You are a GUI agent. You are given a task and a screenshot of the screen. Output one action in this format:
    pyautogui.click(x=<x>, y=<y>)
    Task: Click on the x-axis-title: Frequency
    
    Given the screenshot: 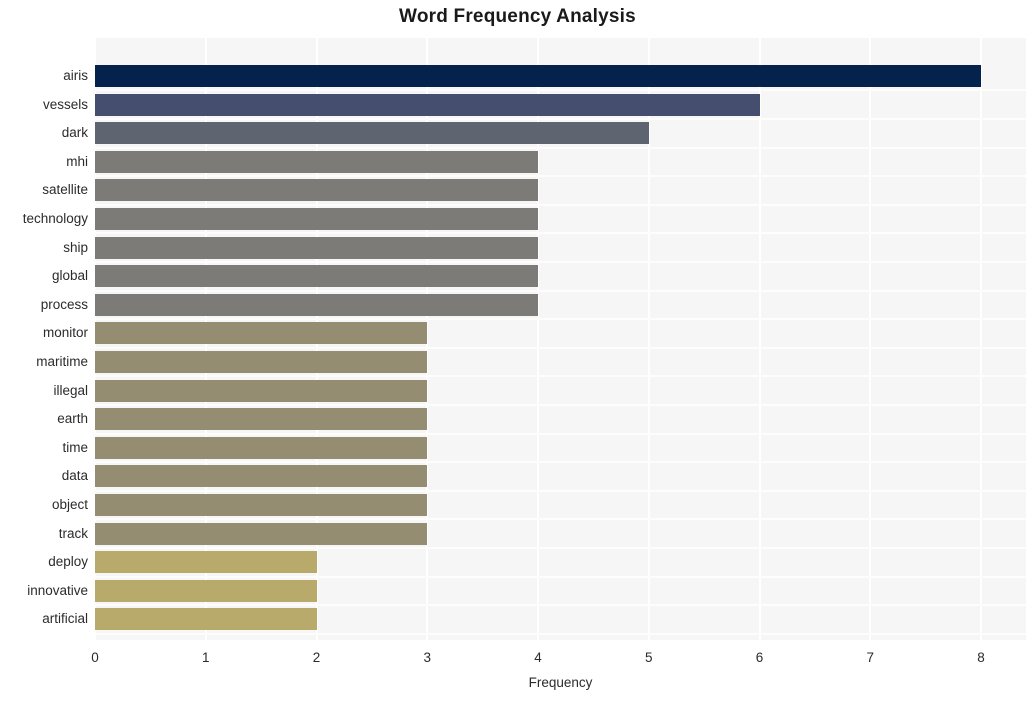 What is the action you would take?
    pyautogui.click(x=560, y=682)
    